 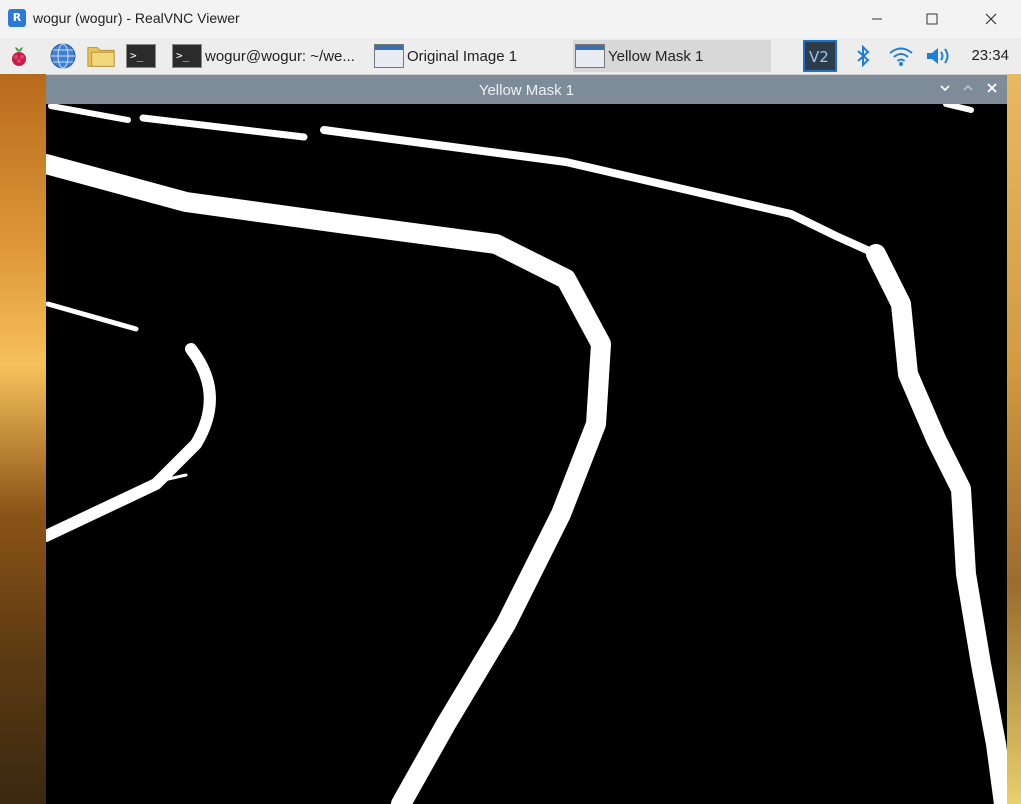 I want to click on raspberry-pi-menu-icon, so click(x=19, y=56).